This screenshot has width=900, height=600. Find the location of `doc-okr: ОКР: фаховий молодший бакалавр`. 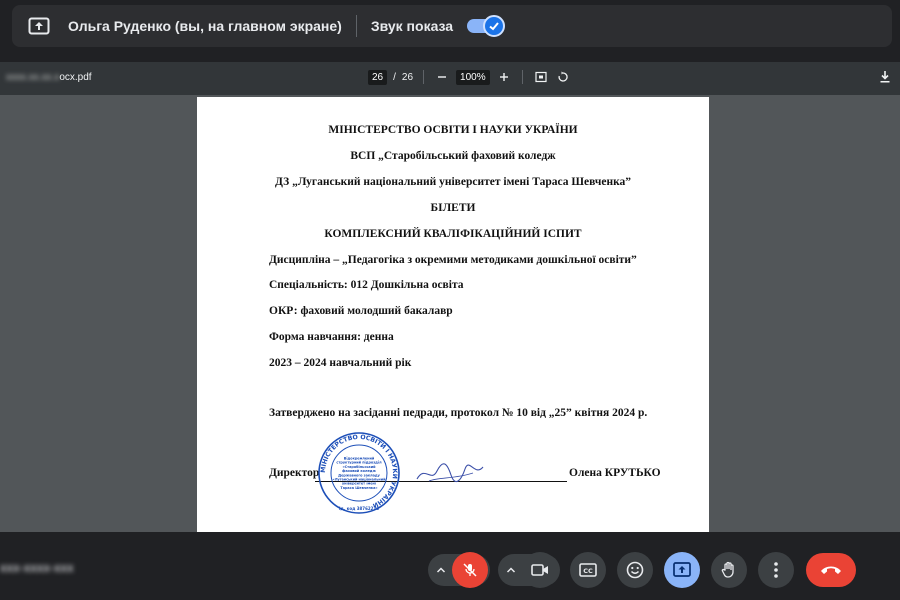

doc-okr: ОКР: фаховий молодший бакалавр is located at coordinates (361, 311).